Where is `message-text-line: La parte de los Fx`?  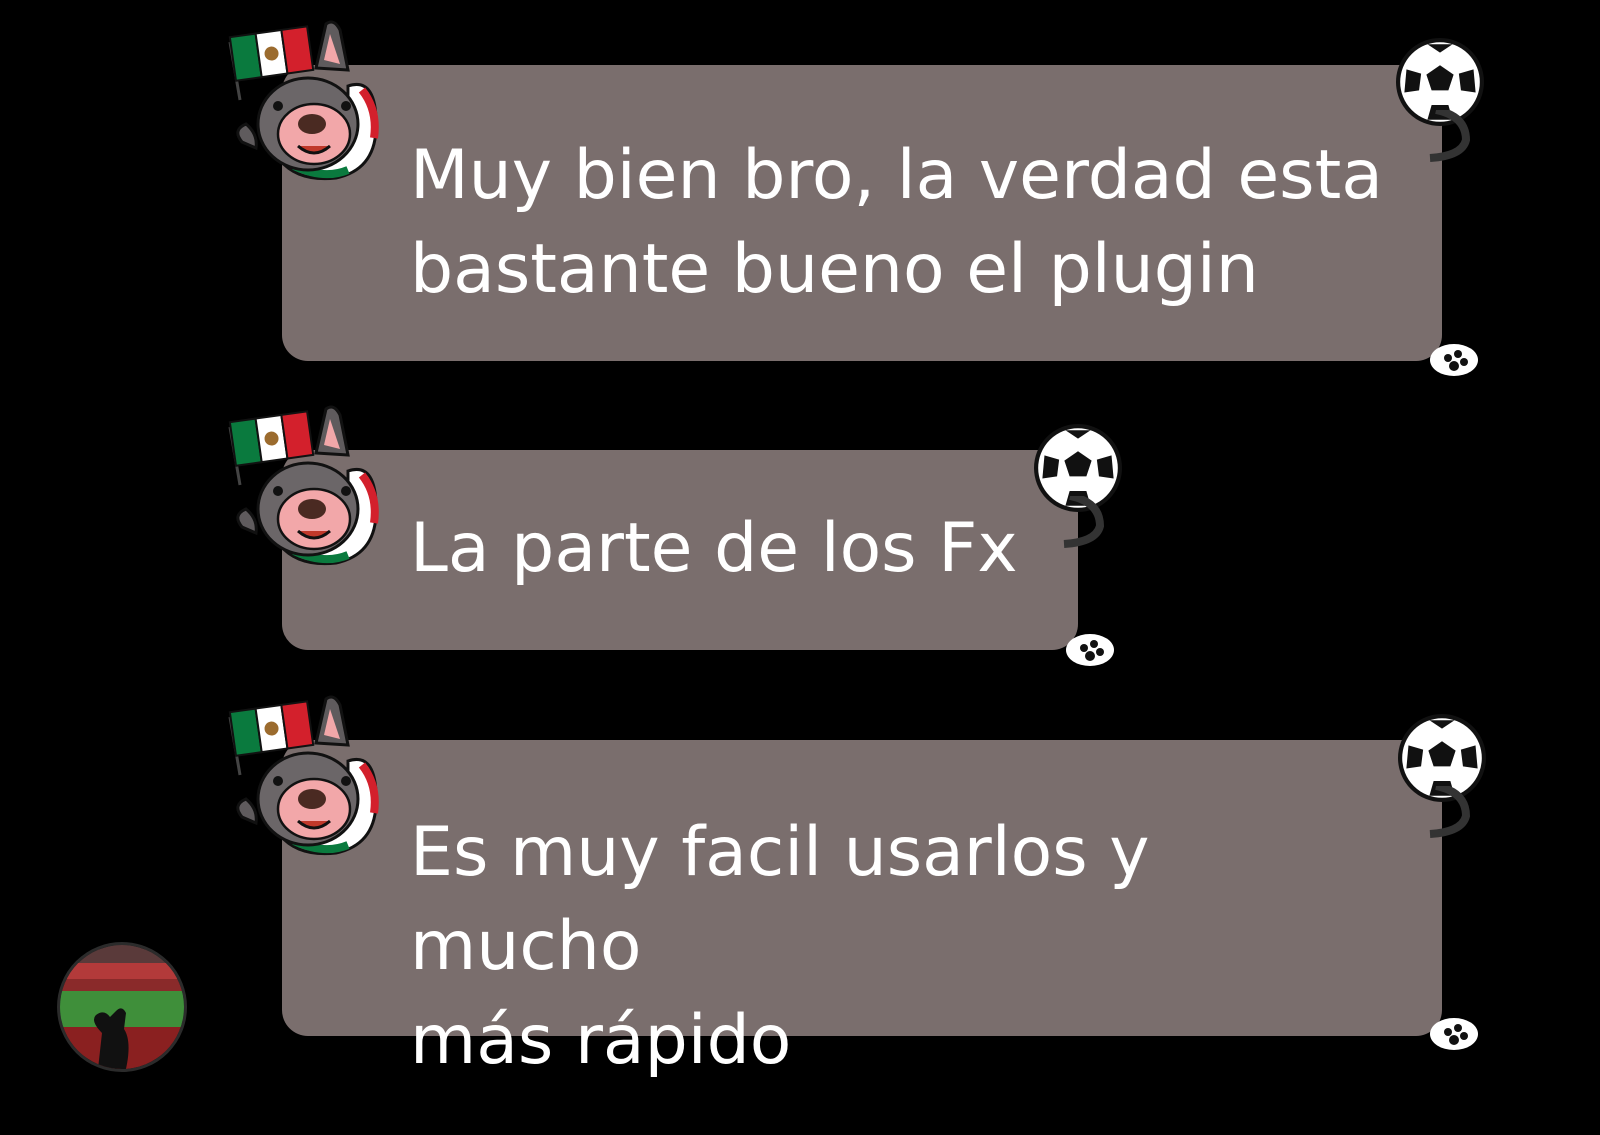 message-text-line: La parte de los Fx is located at coordinates (714, 548).